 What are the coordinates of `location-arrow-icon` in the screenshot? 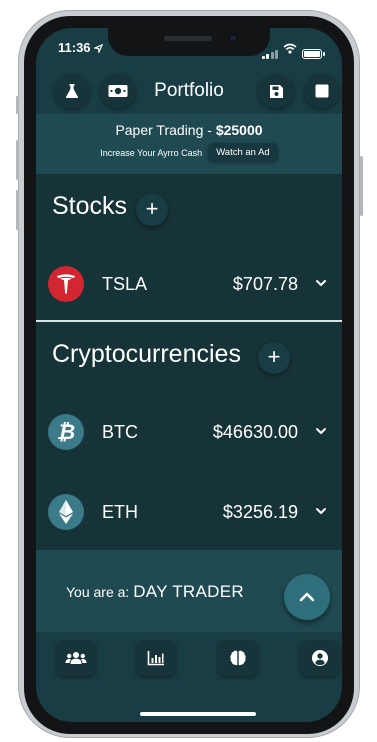 It's located at (98, 49).